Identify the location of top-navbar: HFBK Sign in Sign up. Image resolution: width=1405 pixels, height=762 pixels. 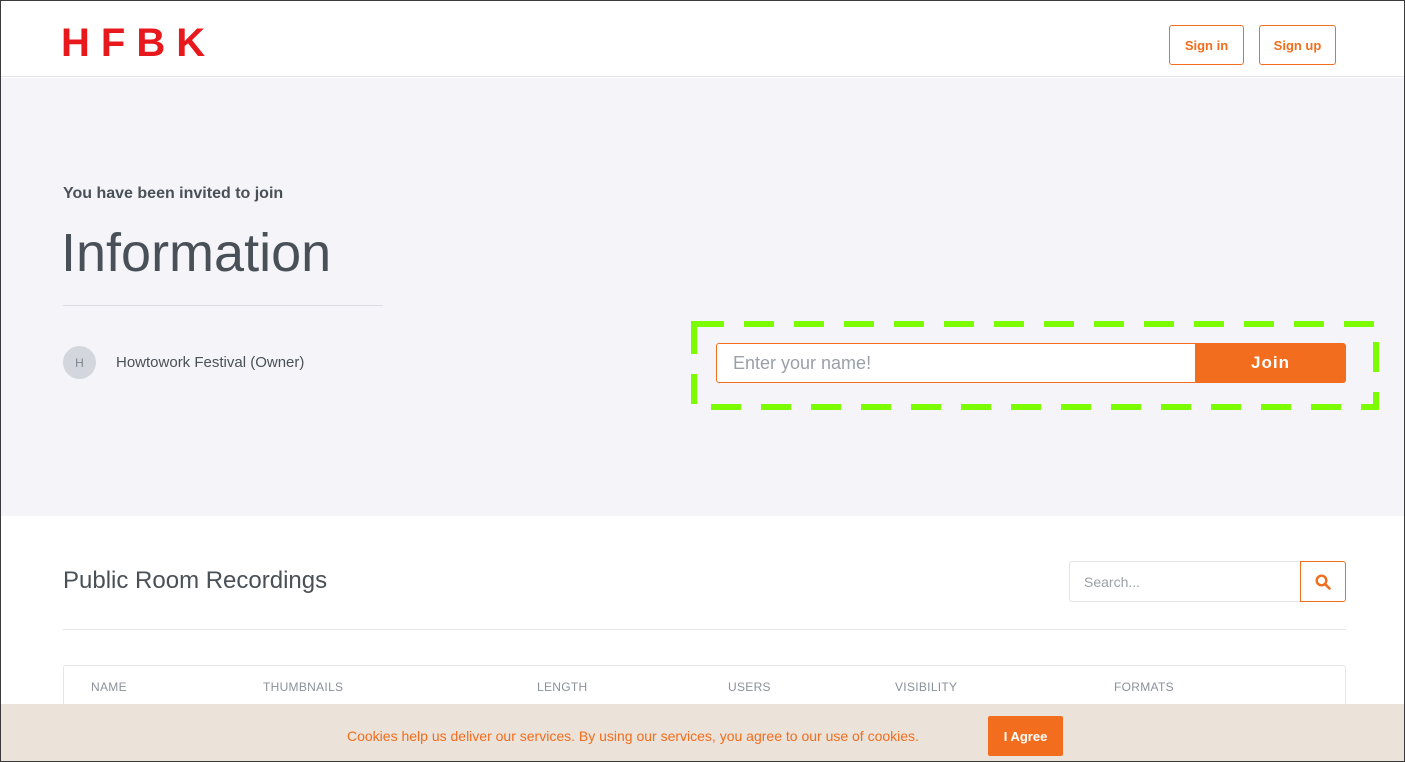
(702, 39).